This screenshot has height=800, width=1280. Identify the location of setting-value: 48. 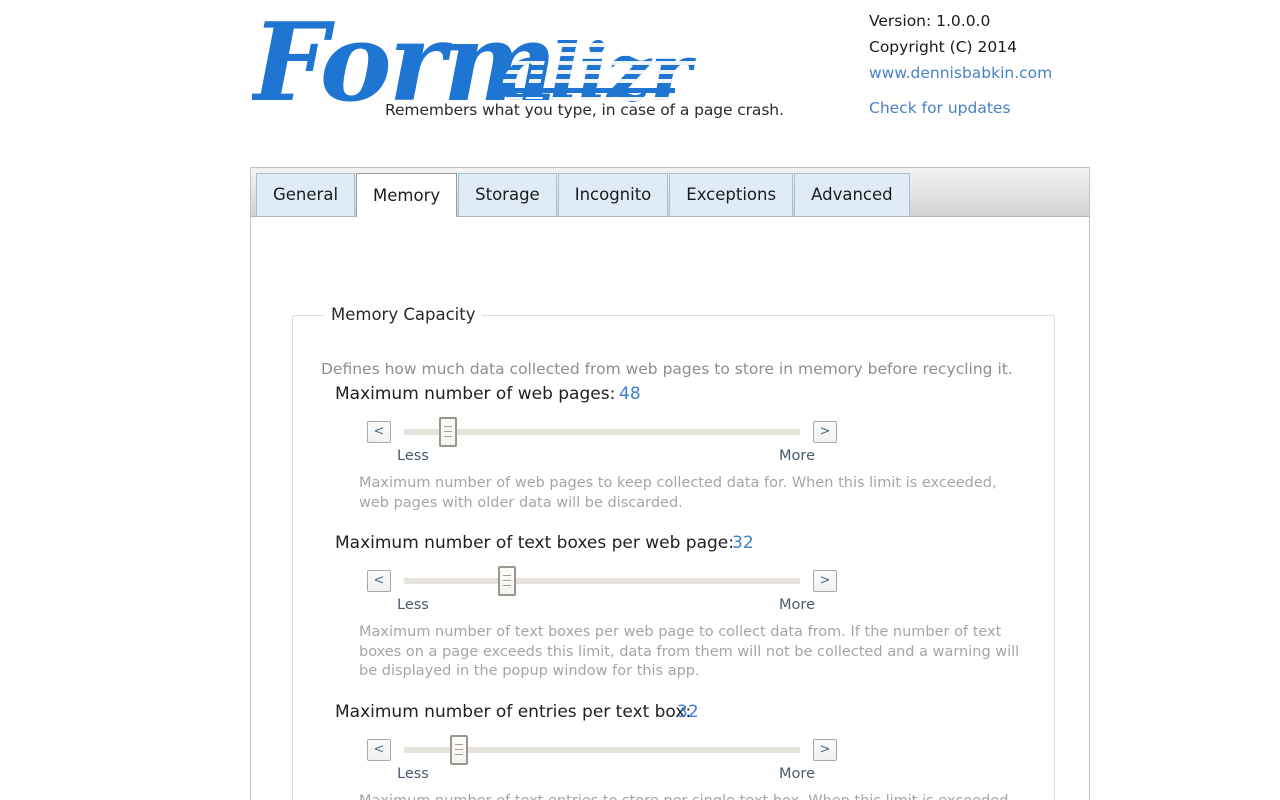
(630, 394).